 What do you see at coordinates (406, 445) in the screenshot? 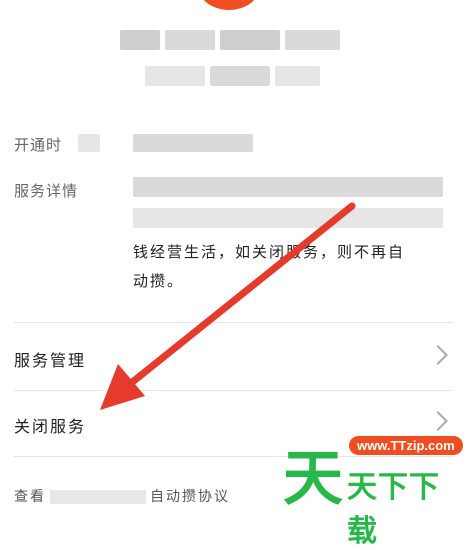
I see `watermark-url: www.TTzip.com` at bounding box center [406, 445].